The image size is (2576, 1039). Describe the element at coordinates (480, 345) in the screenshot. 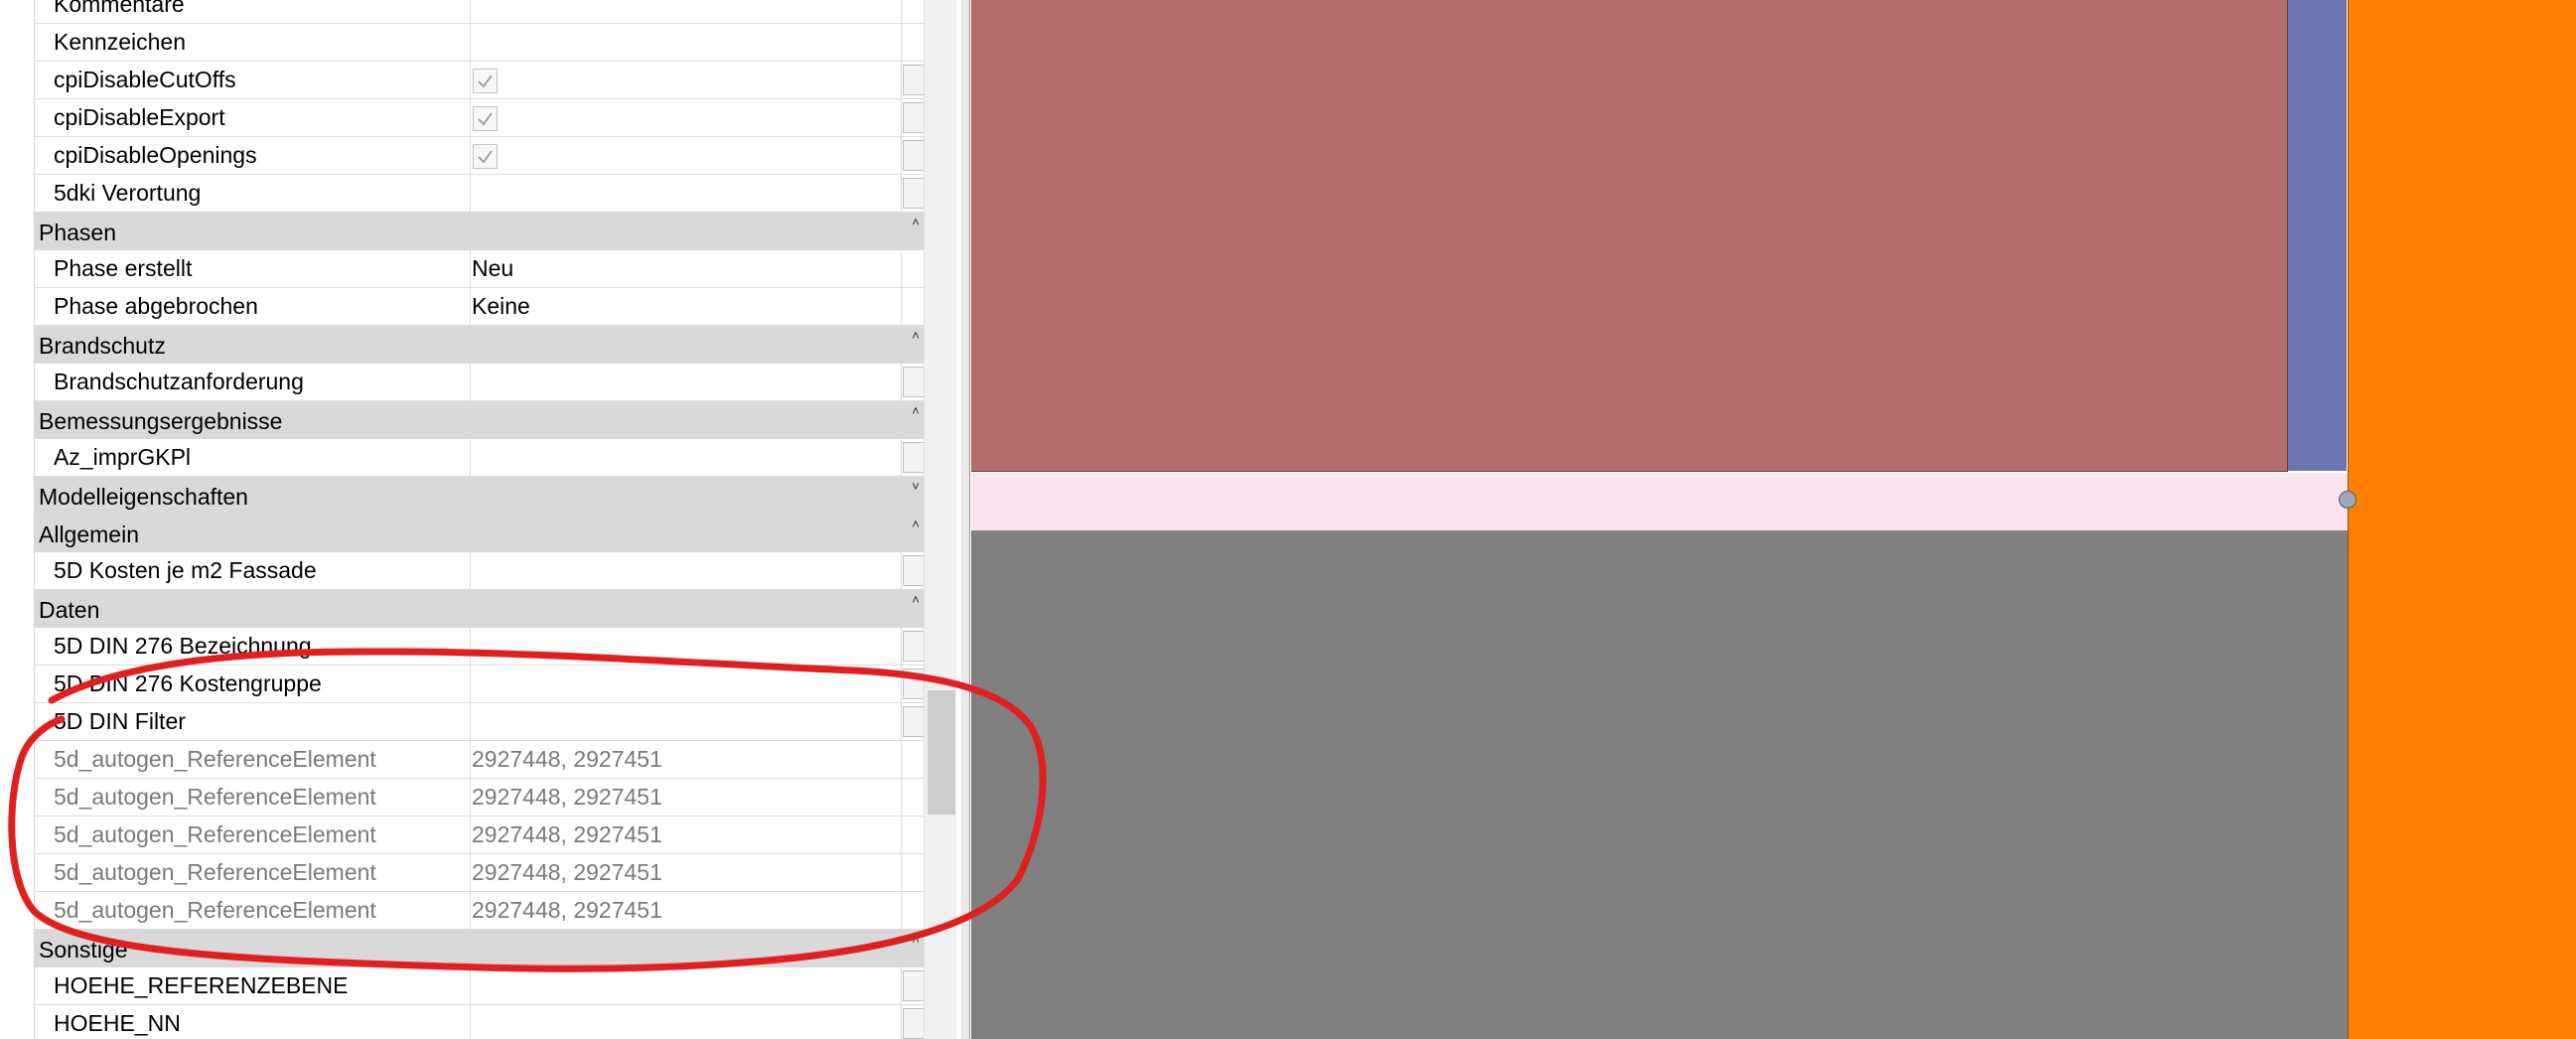

I see `group-header-brandschutz: Brandschutz ˄` at that location.